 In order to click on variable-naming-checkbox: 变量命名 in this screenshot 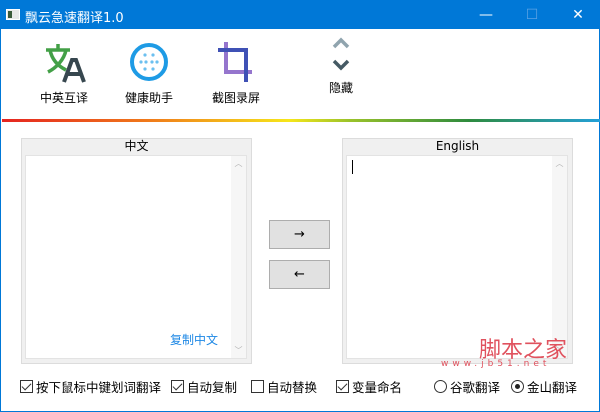, I will do `click(369, 386)`.